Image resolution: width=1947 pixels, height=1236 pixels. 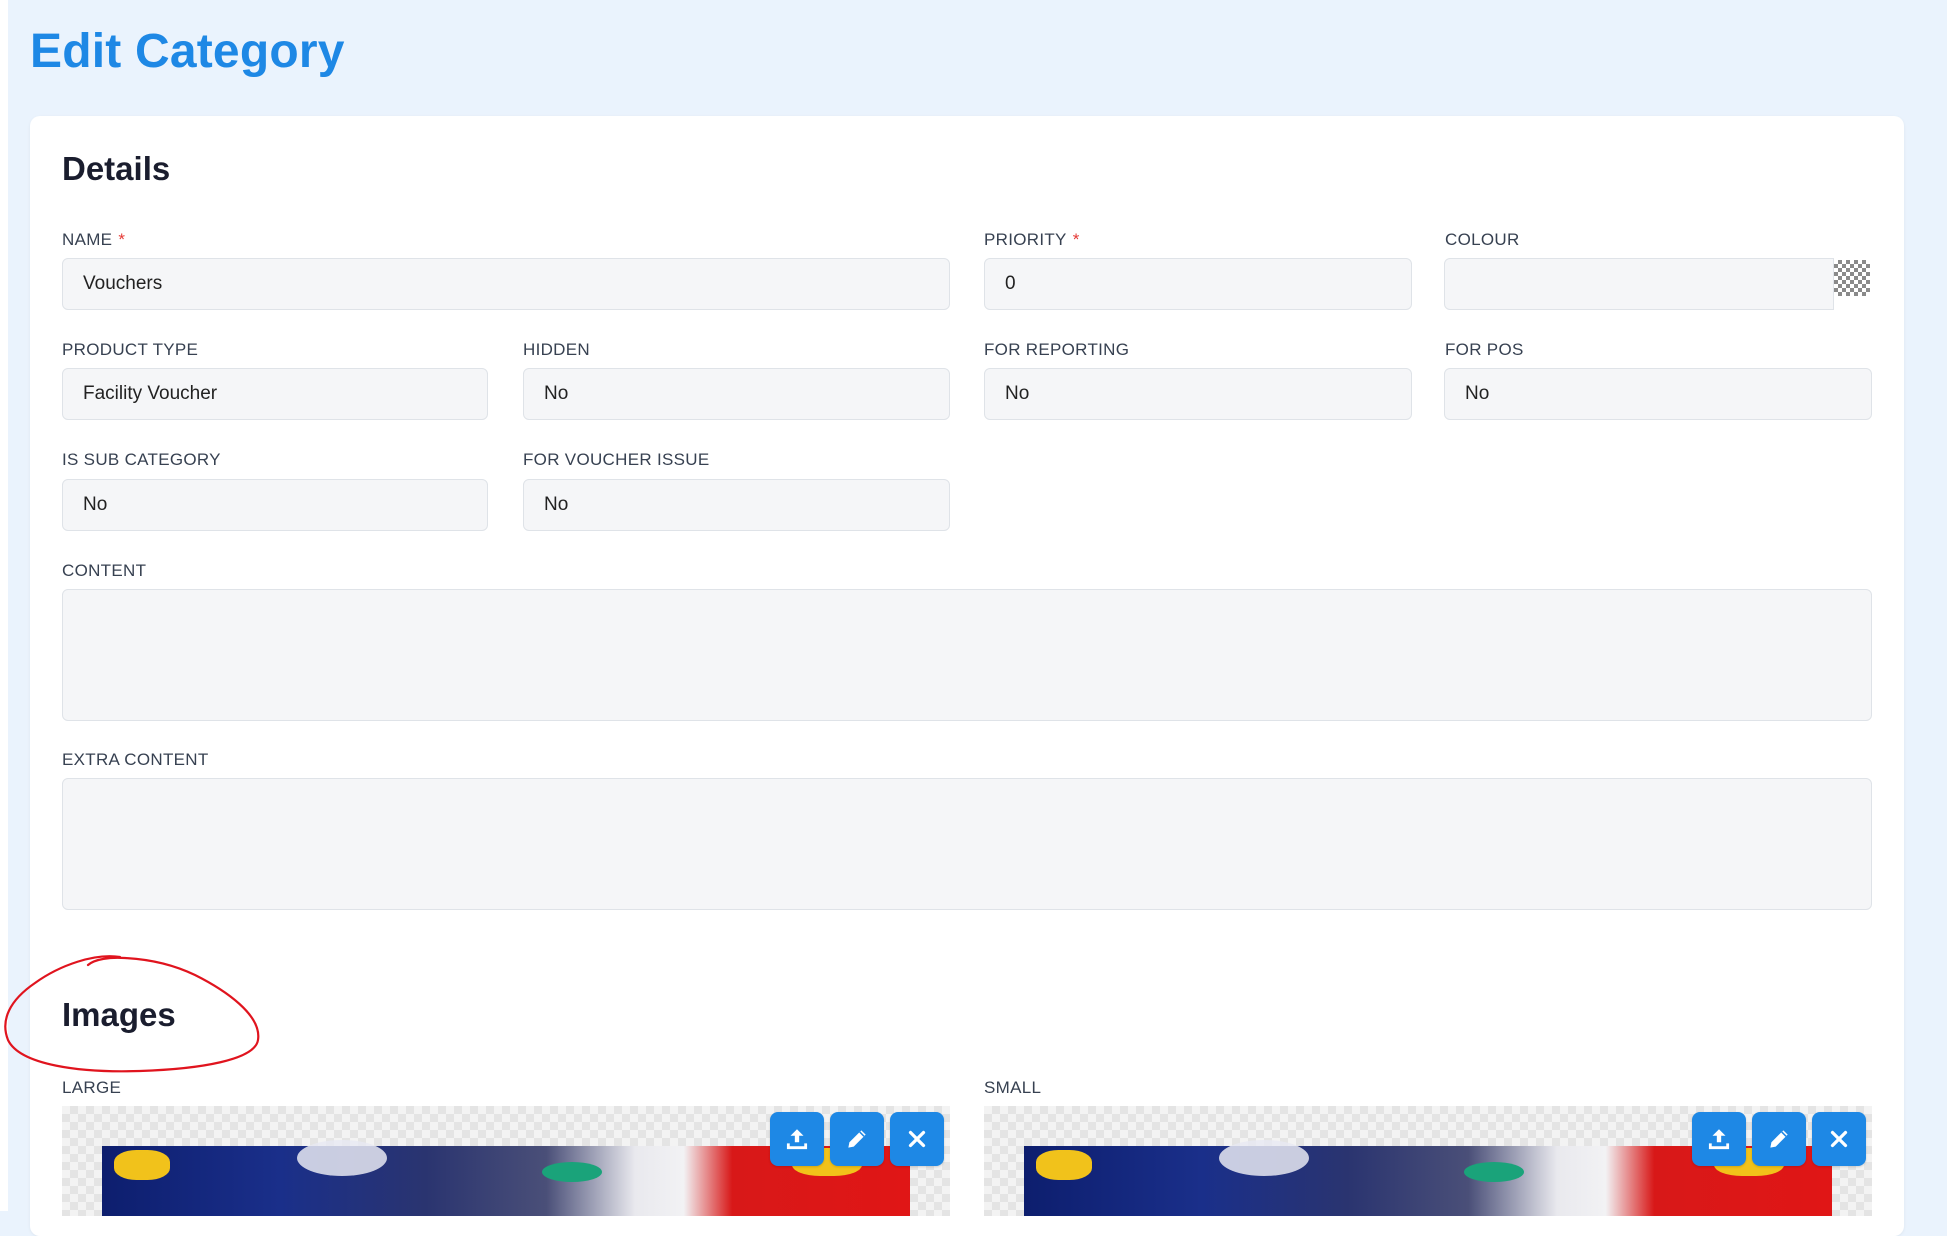 I want to click on hidden-value: No, so click(x=556, y=393).